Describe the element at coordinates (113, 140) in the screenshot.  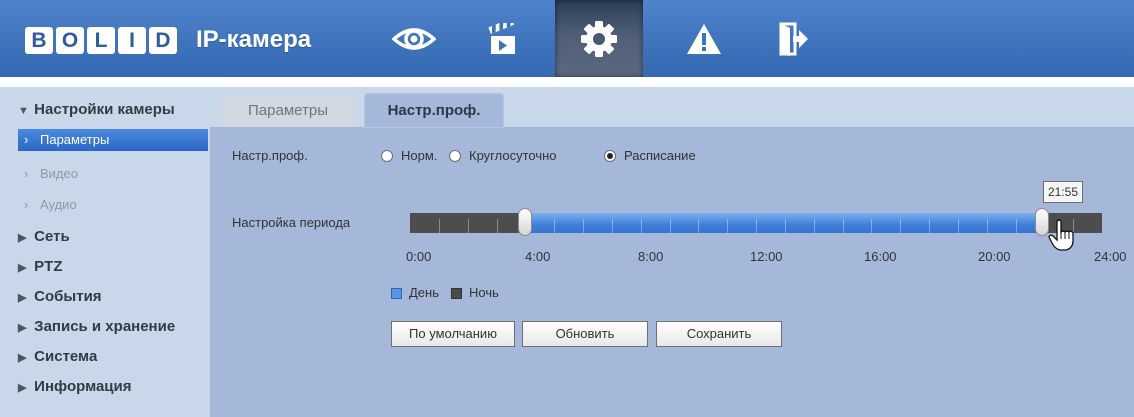
I see `sidebar-item-parameters: › Параметры` at that location.